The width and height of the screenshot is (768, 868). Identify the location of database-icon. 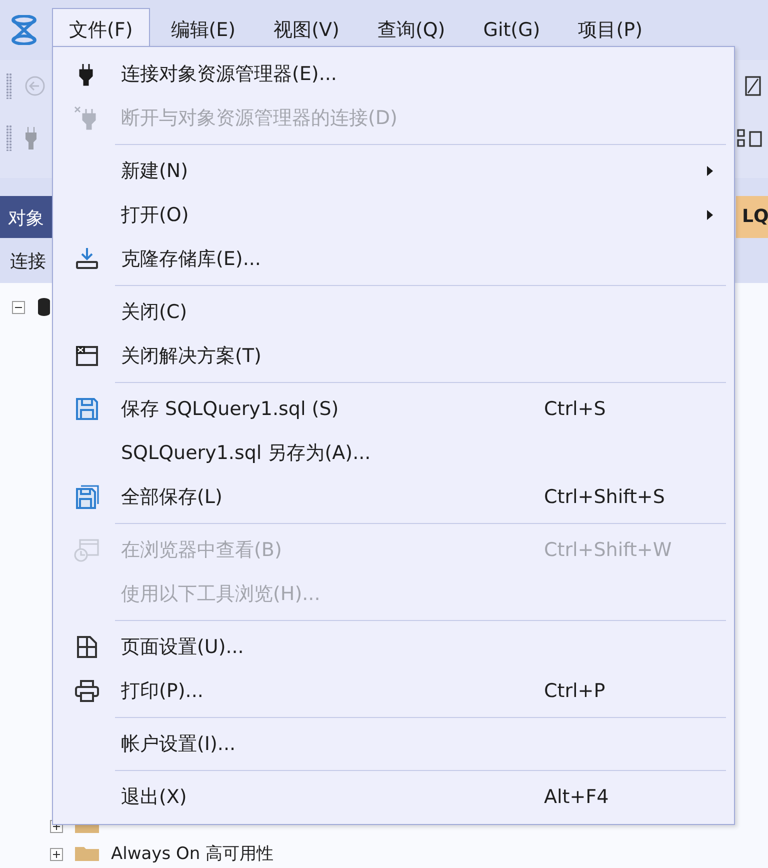
(44, 307).